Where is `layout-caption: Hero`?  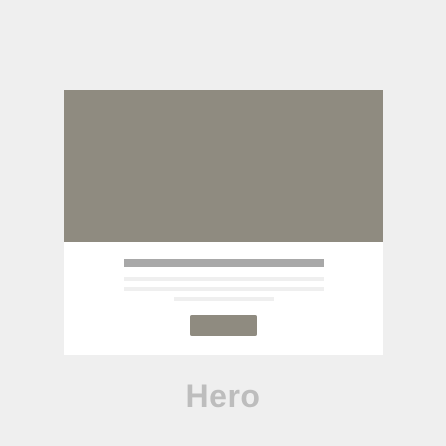
layout-caption: Hero is located at coordinates (223, 396).